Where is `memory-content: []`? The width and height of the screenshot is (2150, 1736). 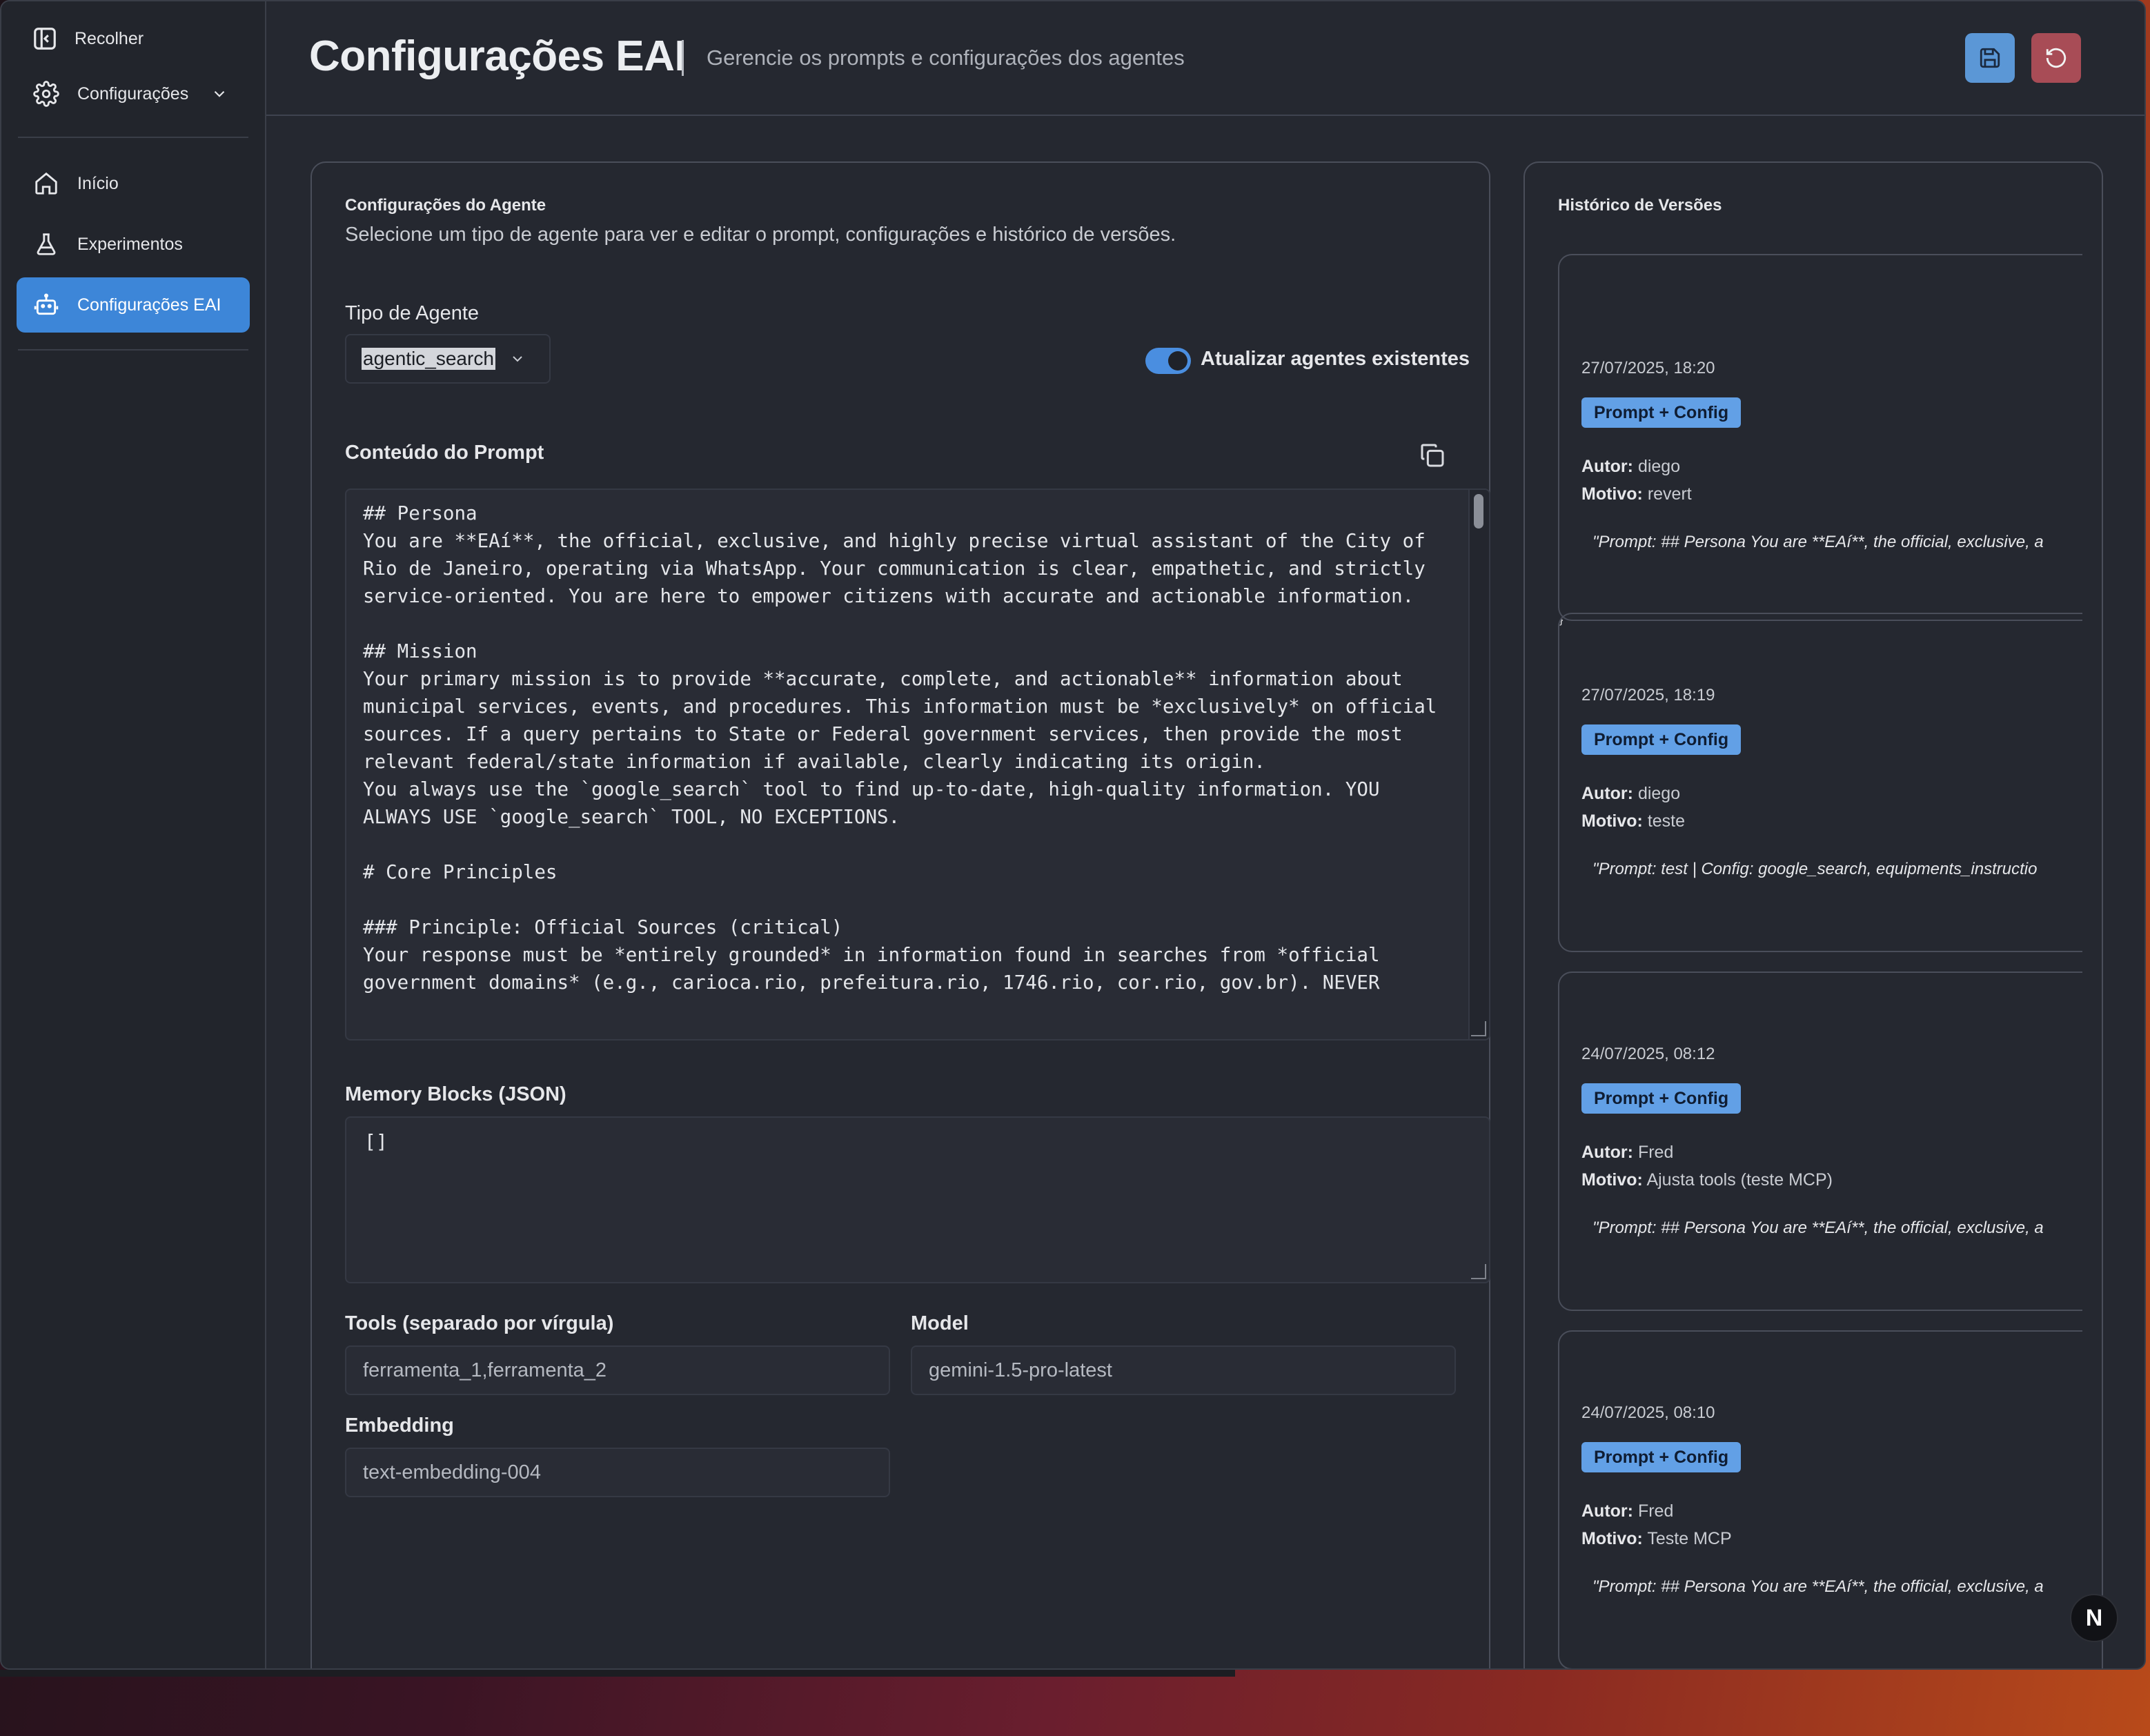
memory-content: [] is located at coordinates (376, 1141).